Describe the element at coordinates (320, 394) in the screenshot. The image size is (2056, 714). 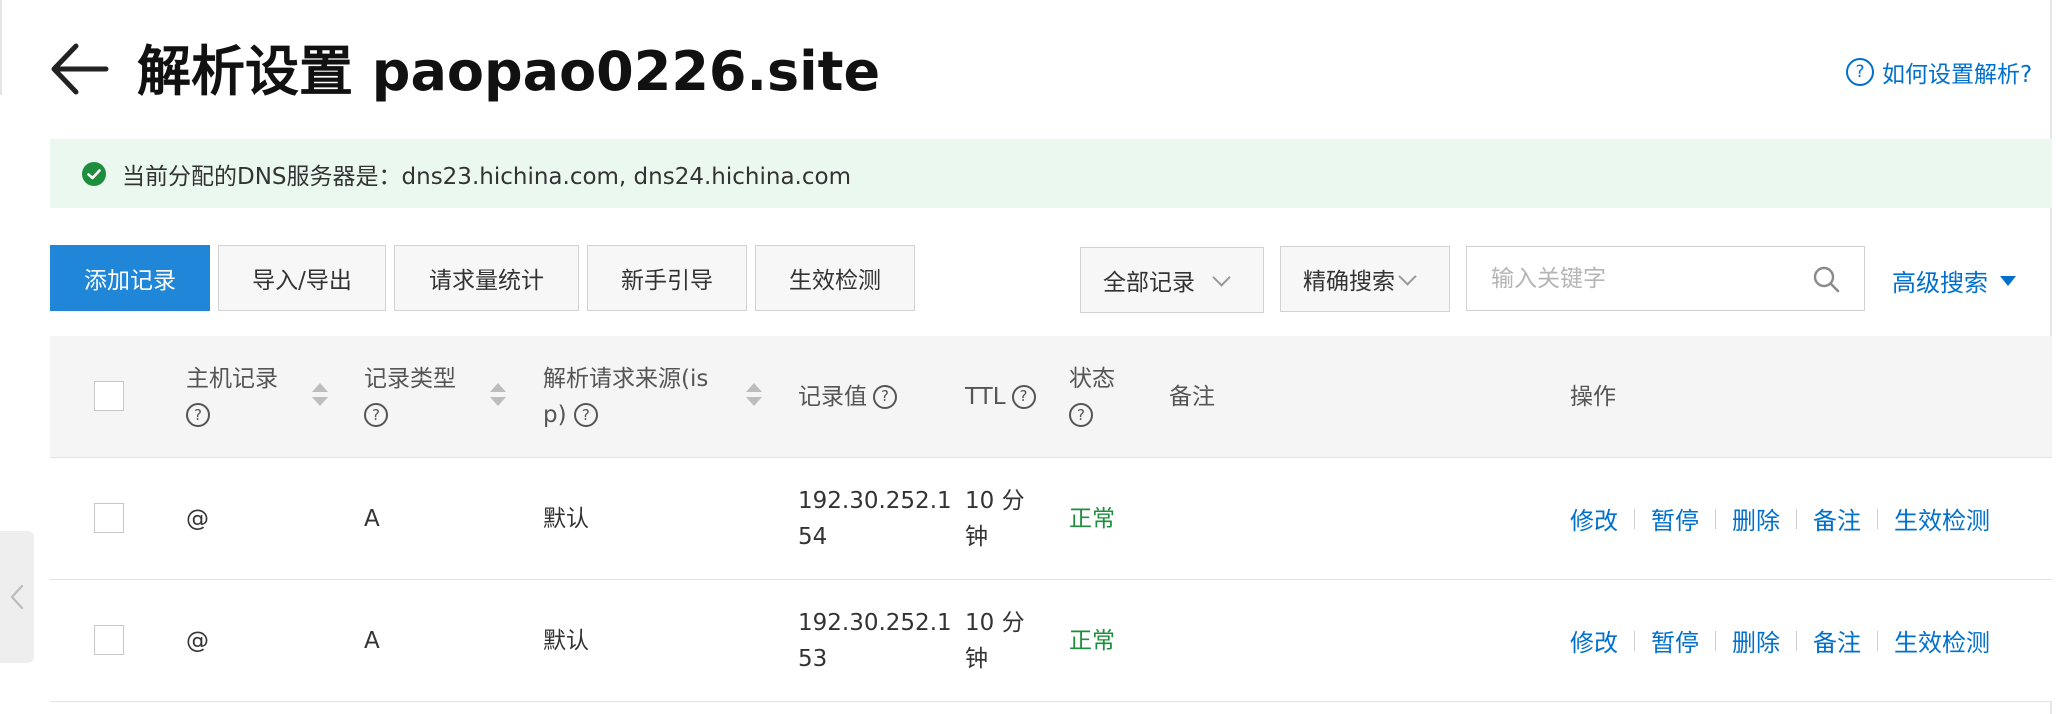
I see `sort-host-icon` at that location.